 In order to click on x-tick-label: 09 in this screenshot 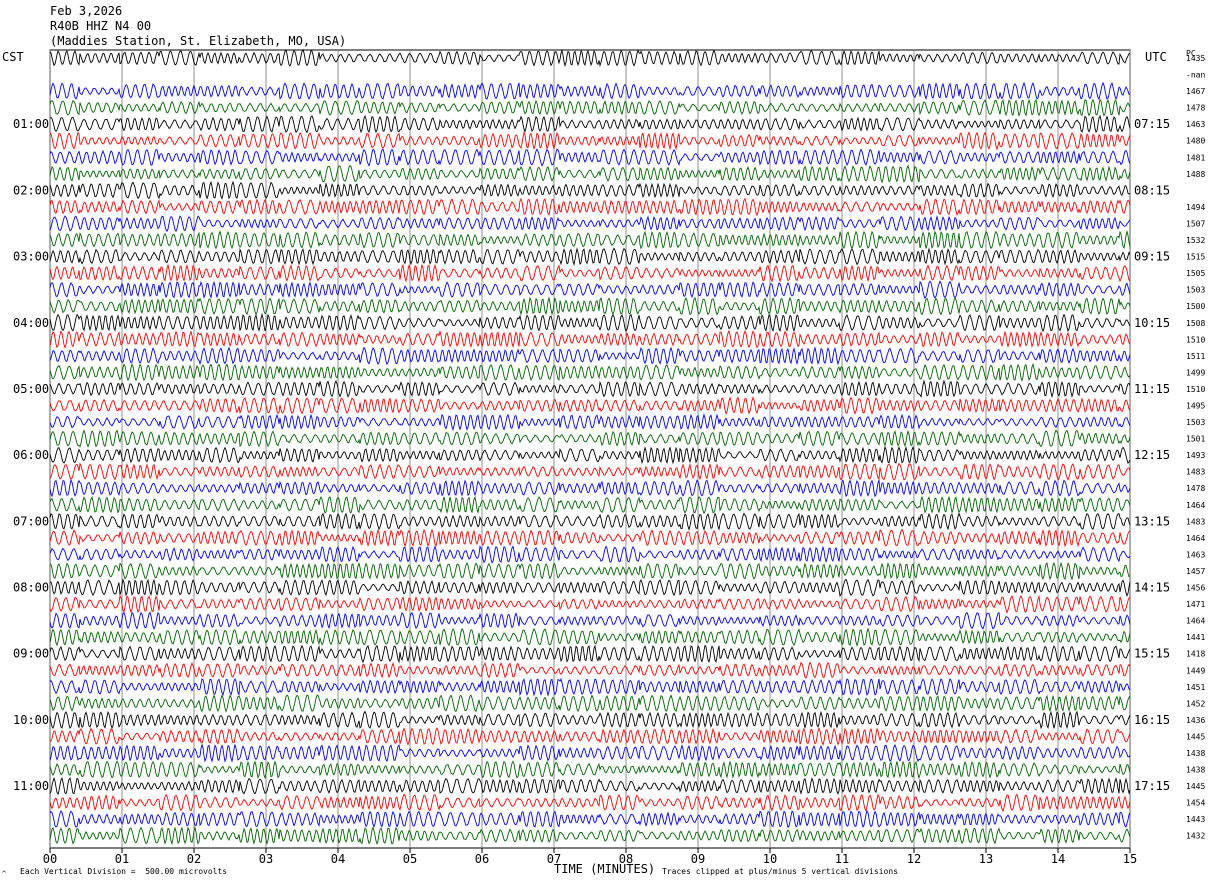, I will do `click(698, 859)`.